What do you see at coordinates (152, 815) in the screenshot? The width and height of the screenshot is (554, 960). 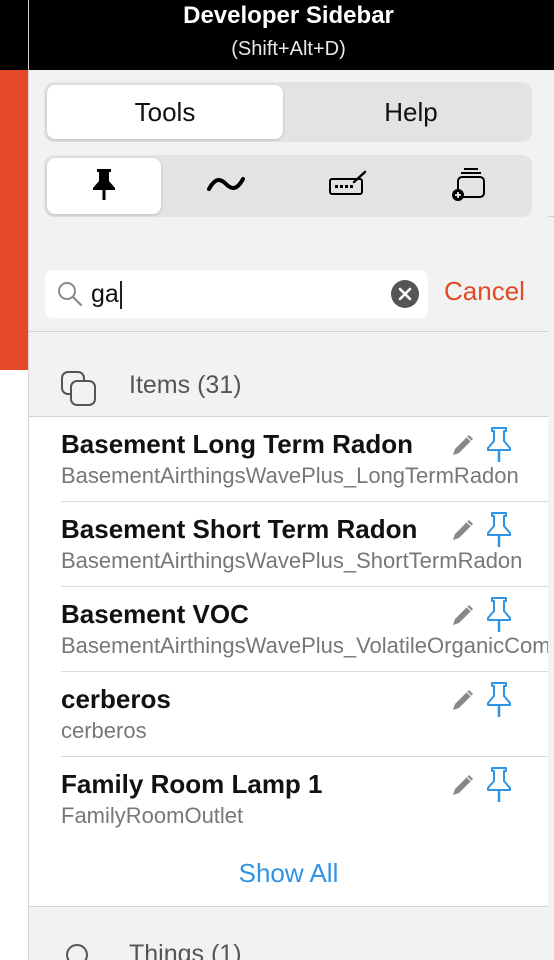 I see `item-name: FamilyRoomOutlet` at bounding box center [152, 815].